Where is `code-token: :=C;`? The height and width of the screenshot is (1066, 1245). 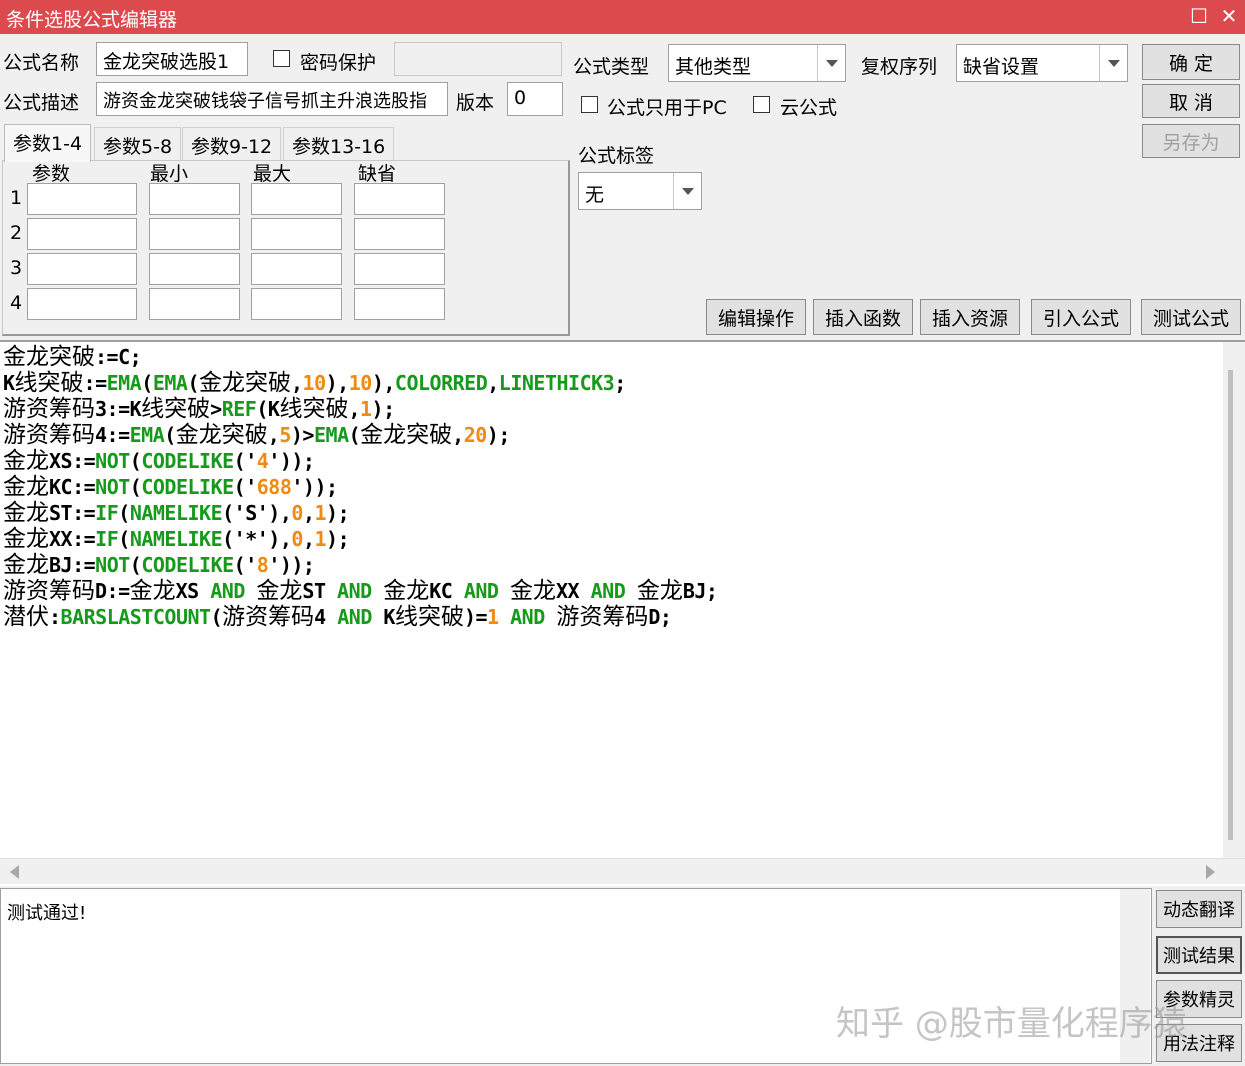
code-token: :=C; is located at coordinates (118, 357).